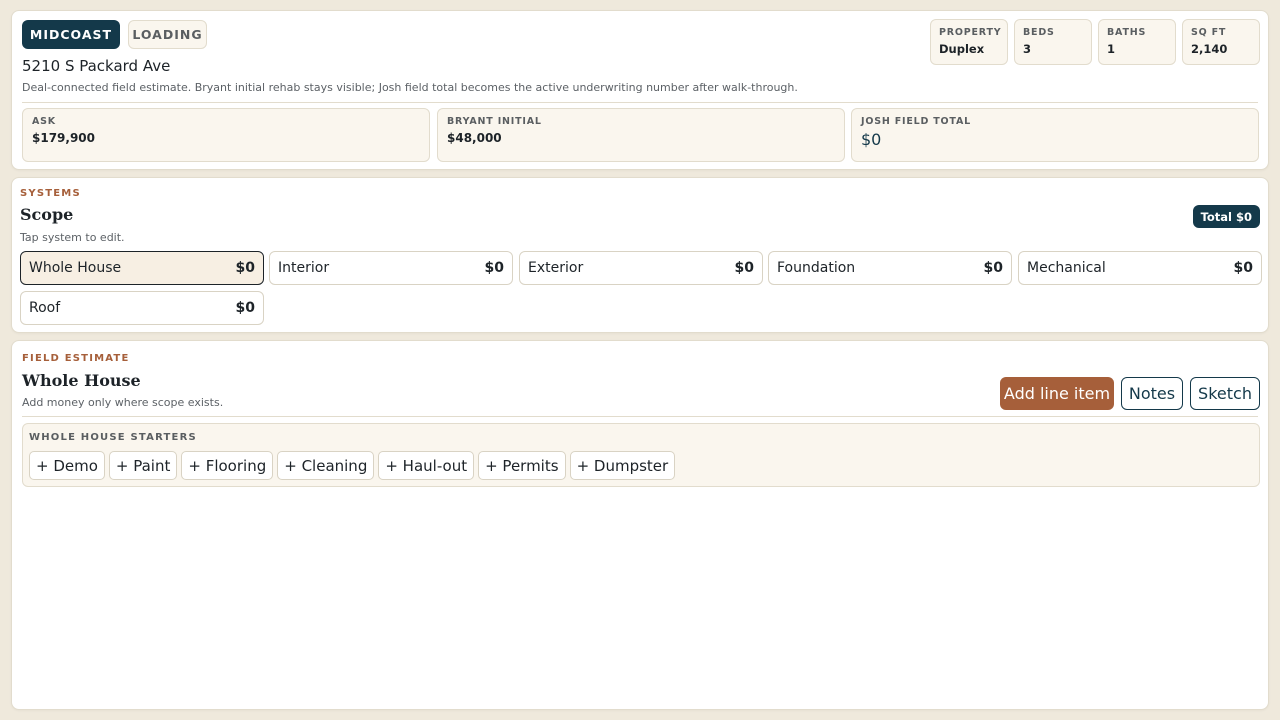 Image resolution: width=1280 pixels, height=720 pixels. What do you see at coordinates (641, 268) in the screenshot?
I see `system-tile-exterior: Exterior $0` at bounding box center [641, 268].